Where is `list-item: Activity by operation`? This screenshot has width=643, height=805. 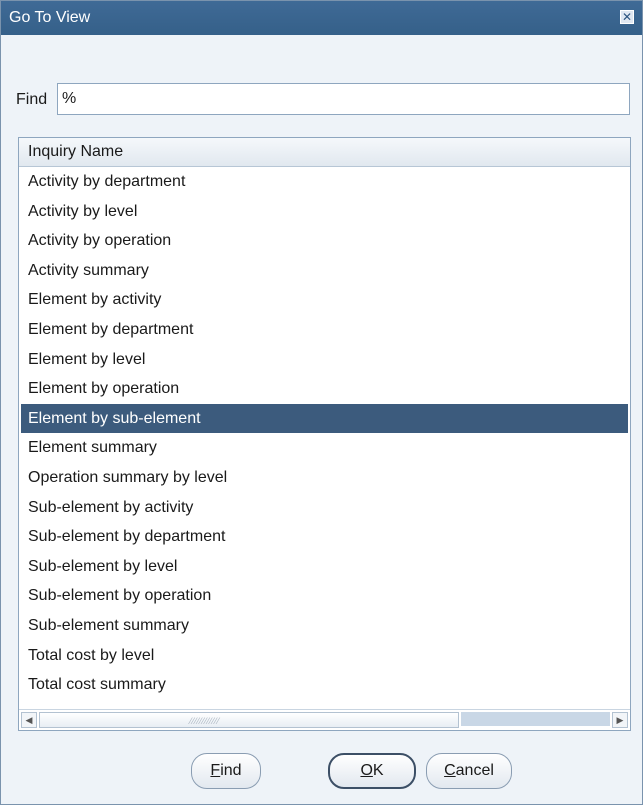 list-item: Activity by operation is located at coordinates (324, 241).